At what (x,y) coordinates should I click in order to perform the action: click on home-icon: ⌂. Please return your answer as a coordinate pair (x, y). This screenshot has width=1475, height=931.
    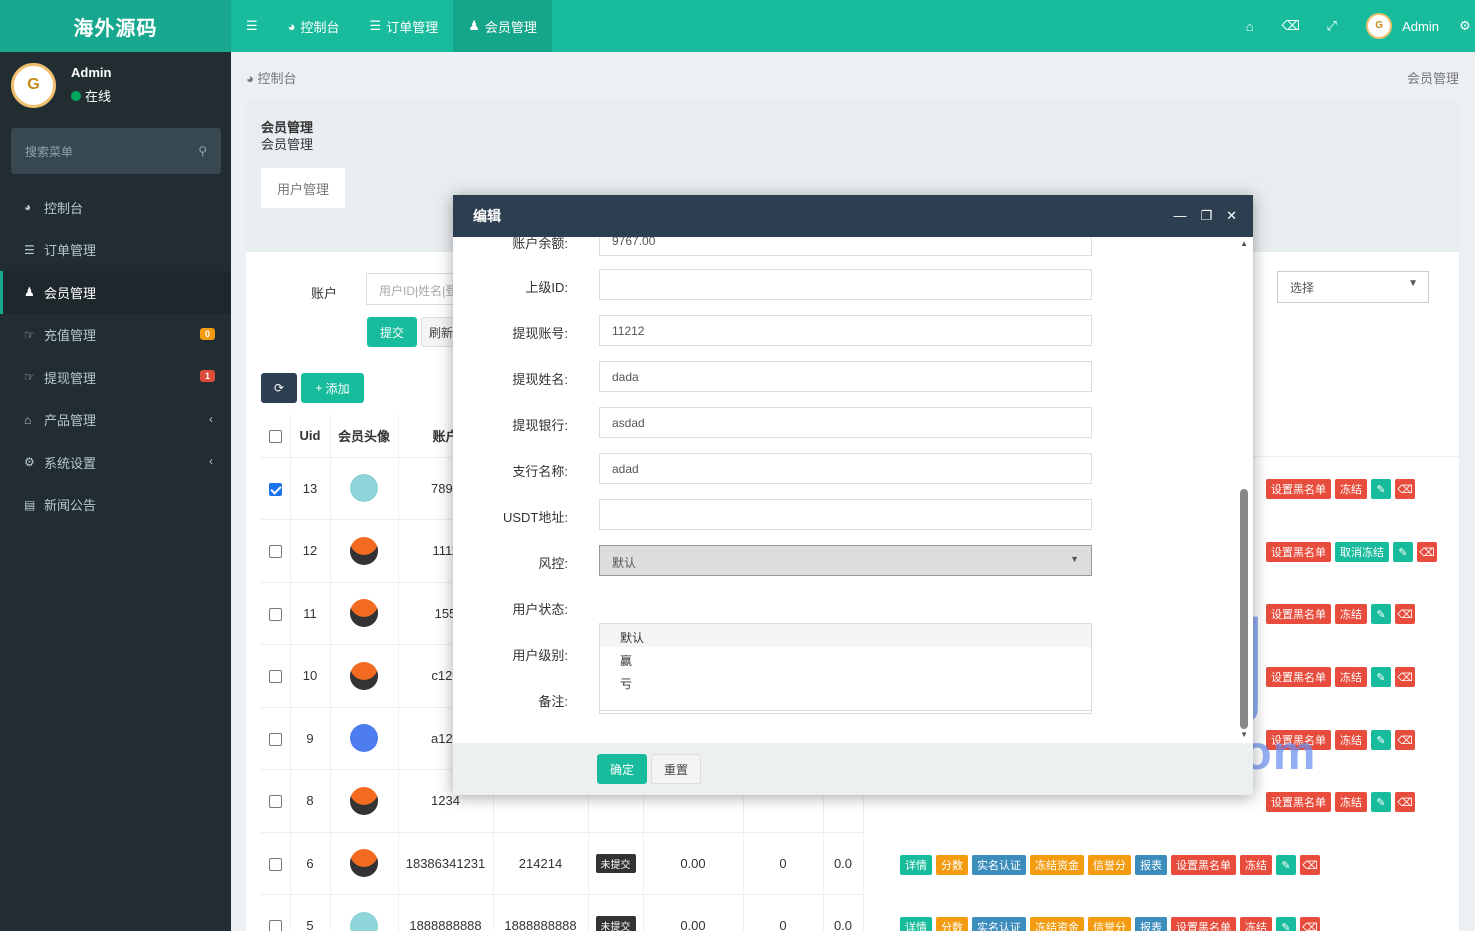
    Looking at the image, I should click on (1249, 26).